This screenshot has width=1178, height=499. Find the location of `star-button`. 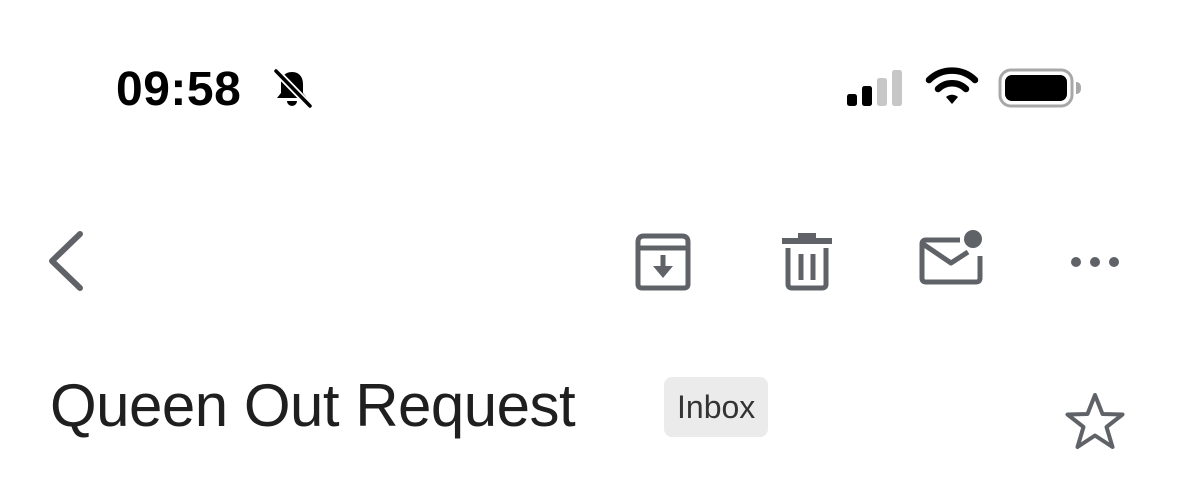

star-button is located at coordinates (1095, 422).